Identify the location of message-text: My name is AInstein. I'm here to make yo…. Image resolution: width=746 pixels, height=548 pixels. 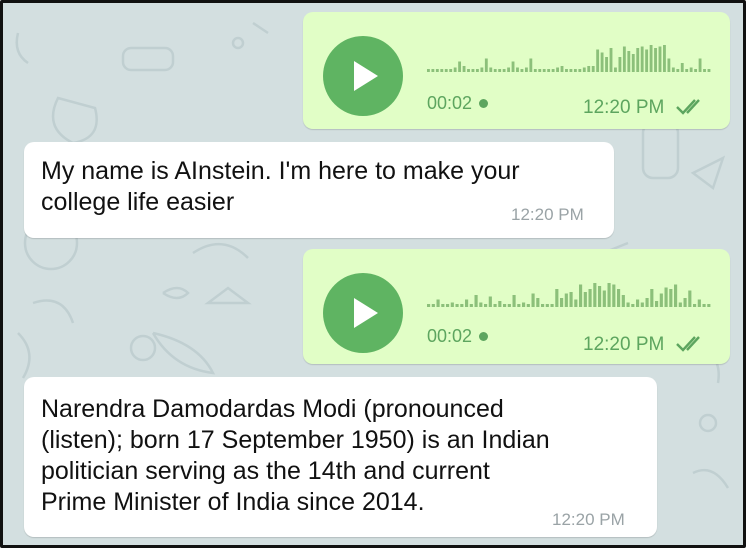
(280, 186).